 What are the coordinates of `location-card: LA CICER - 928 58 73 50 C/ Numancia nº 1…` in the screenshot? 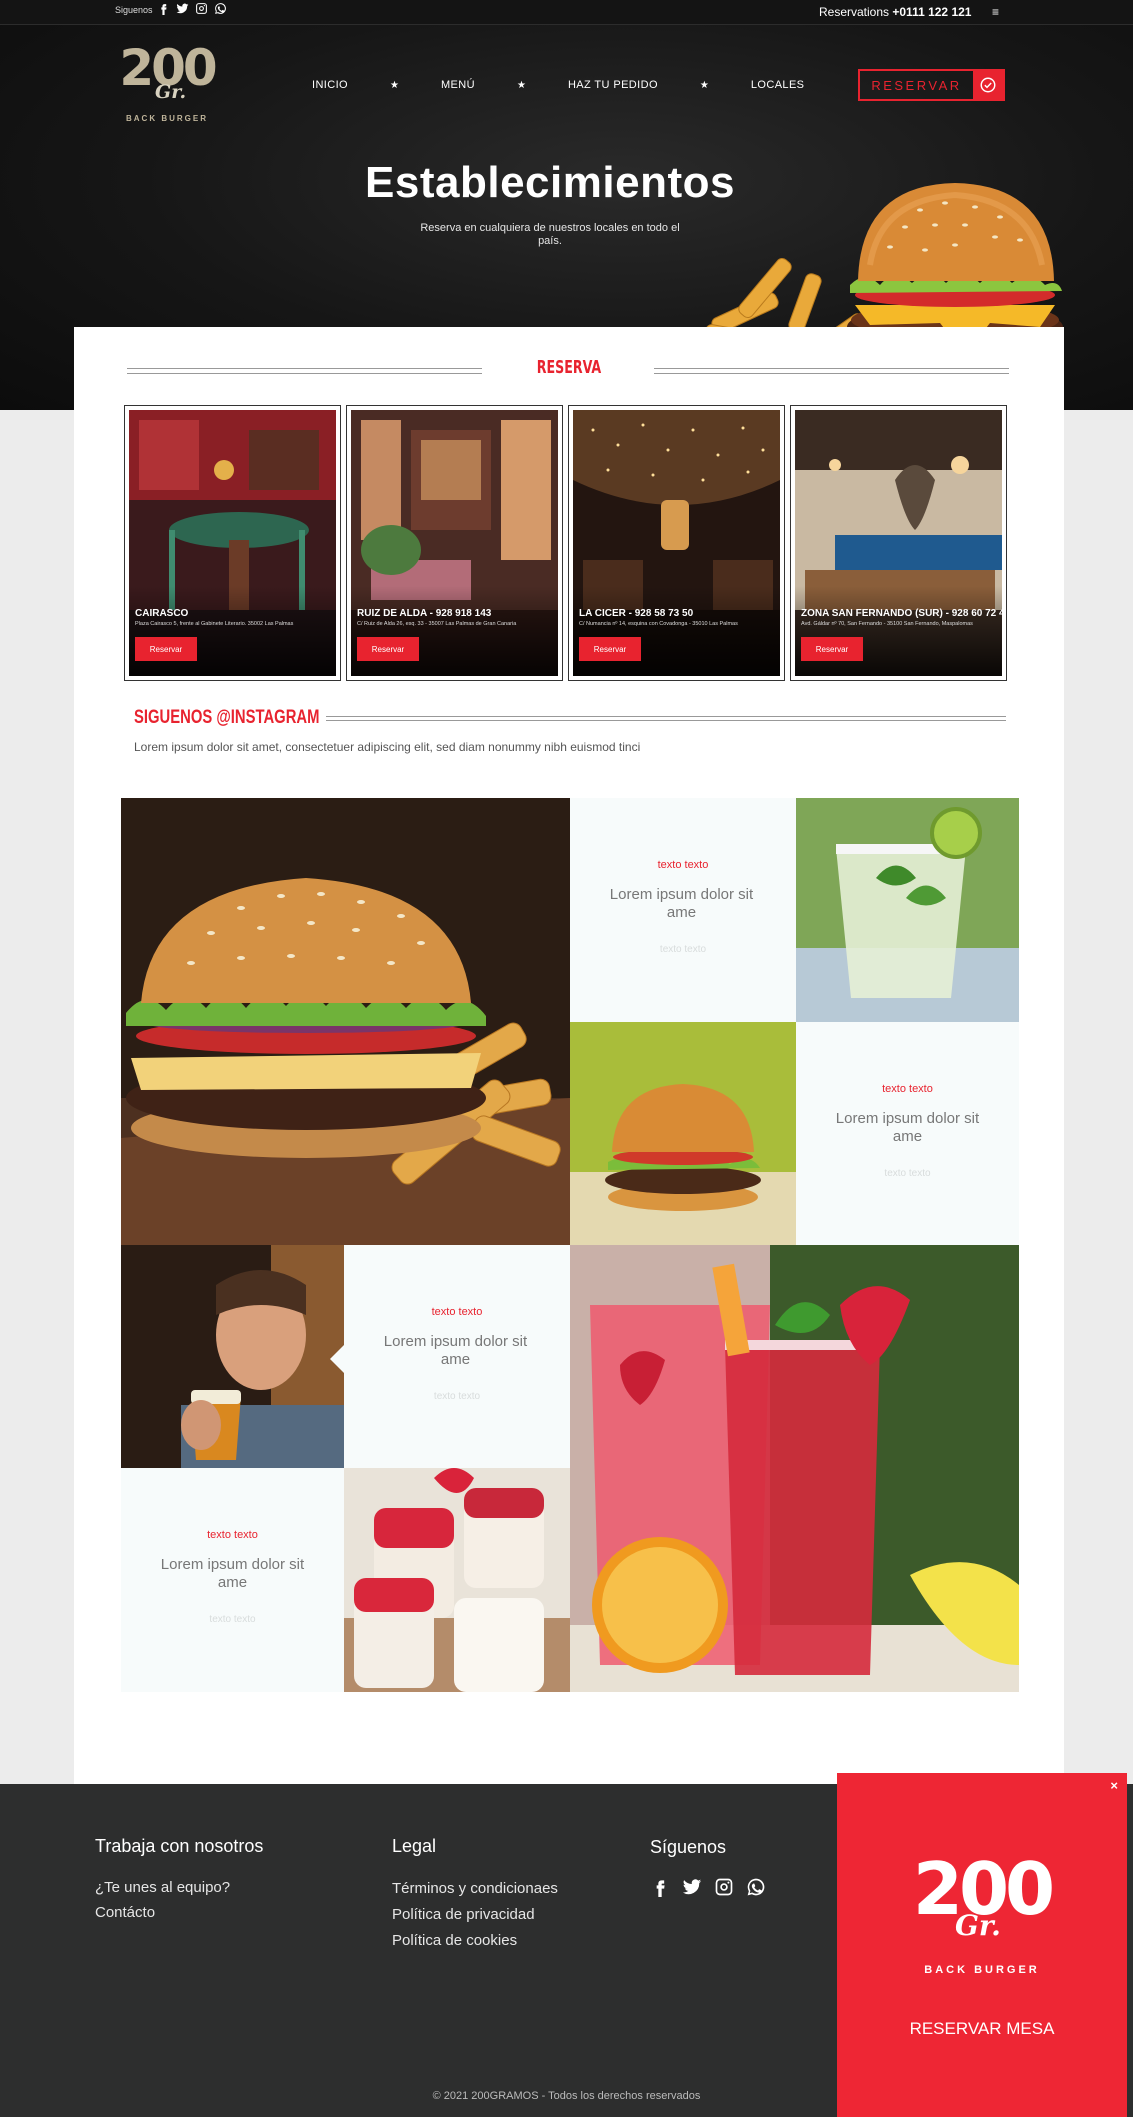 It's located at (676, 543).